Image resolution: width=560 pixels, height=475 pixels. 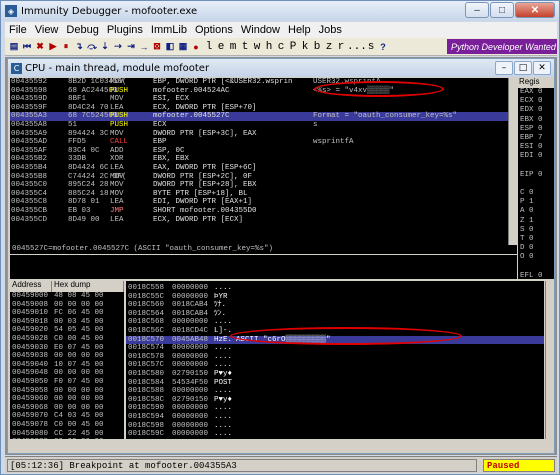 I want to click on register-row: EDI 0, so click(x=536, y=156).